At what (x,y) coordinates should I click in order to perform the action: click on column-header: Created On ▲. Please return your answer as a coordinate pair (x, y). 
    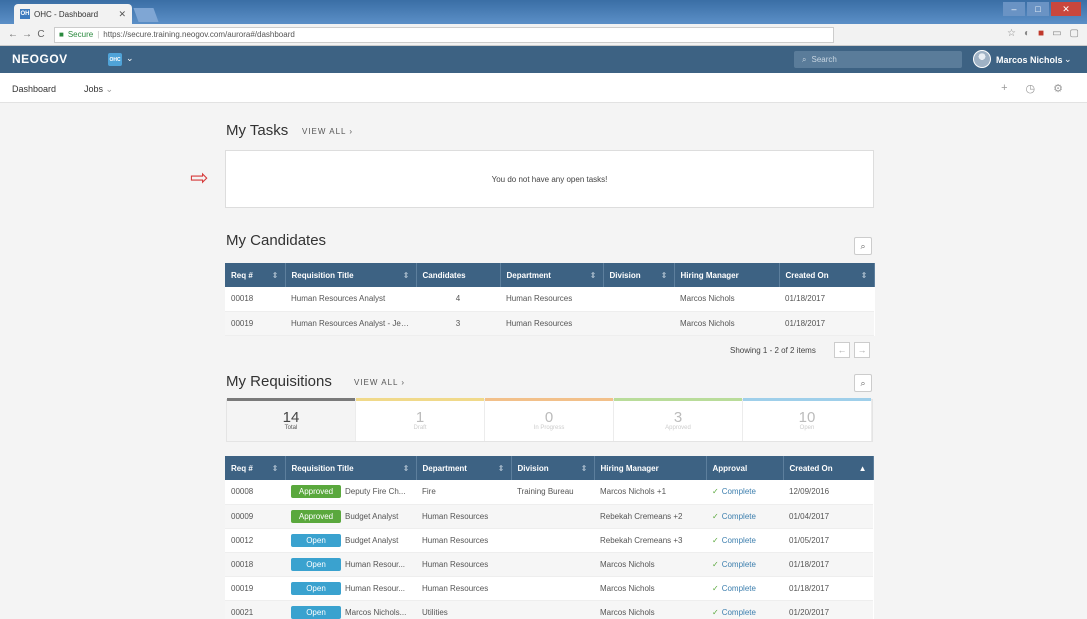
    Looking at the image, I should click on (828, 468).